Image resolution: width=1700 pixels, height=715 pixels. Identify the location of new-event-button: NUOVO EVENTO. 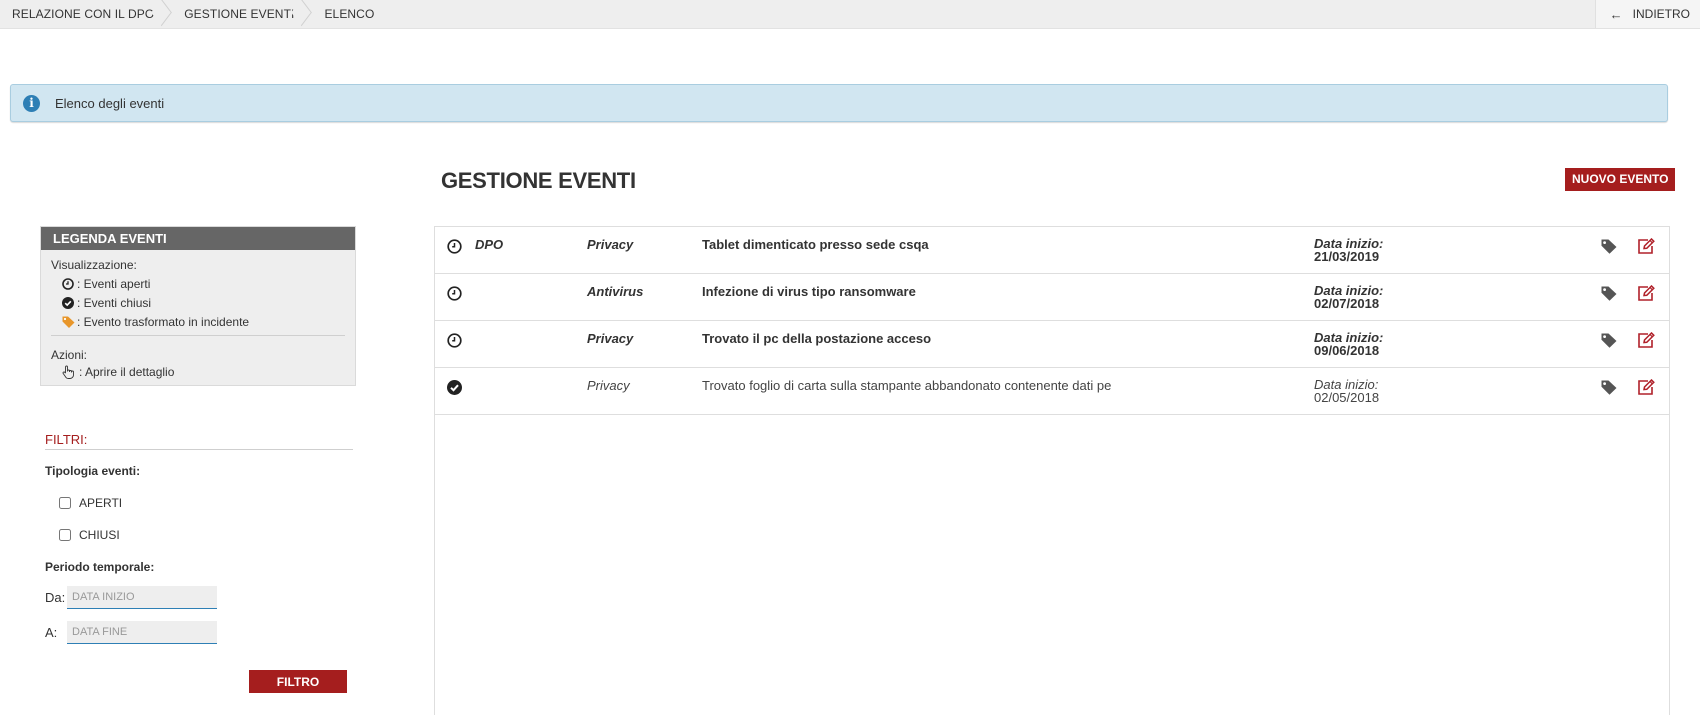
(1620, 179).